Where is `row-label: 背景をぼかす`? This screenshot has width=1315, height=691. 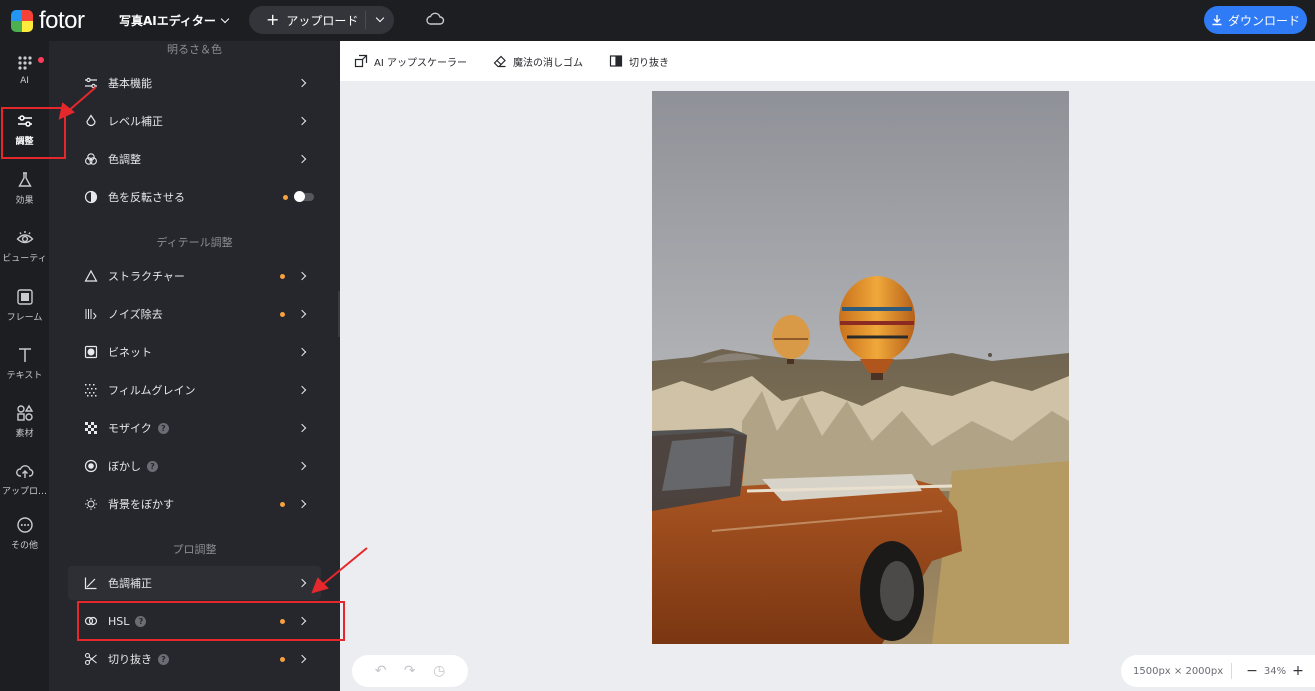 row-label: 背景をぼかす is located at coordinates (141, 504).